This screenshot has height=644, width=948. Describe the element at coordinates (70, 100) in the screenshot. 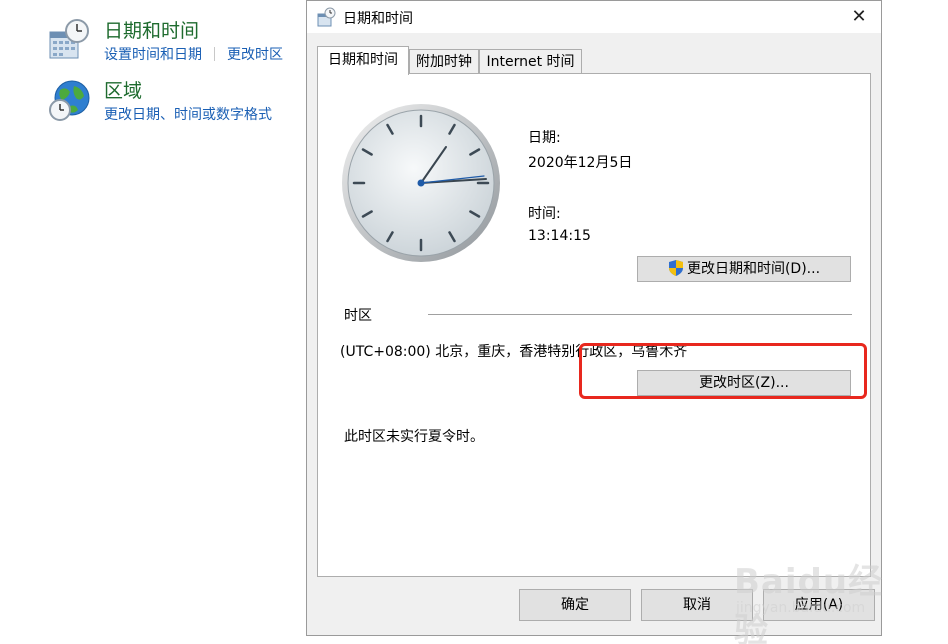

I see `globe-clock-icon` at that location.